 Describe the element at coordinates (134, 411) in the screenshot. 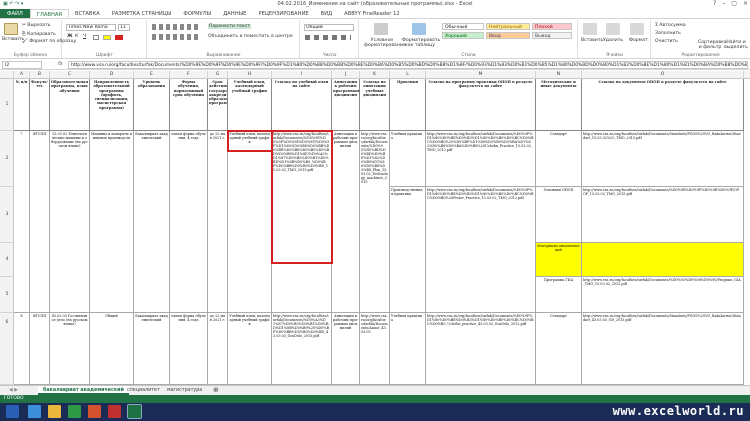

I see `excel-icon` at that location.